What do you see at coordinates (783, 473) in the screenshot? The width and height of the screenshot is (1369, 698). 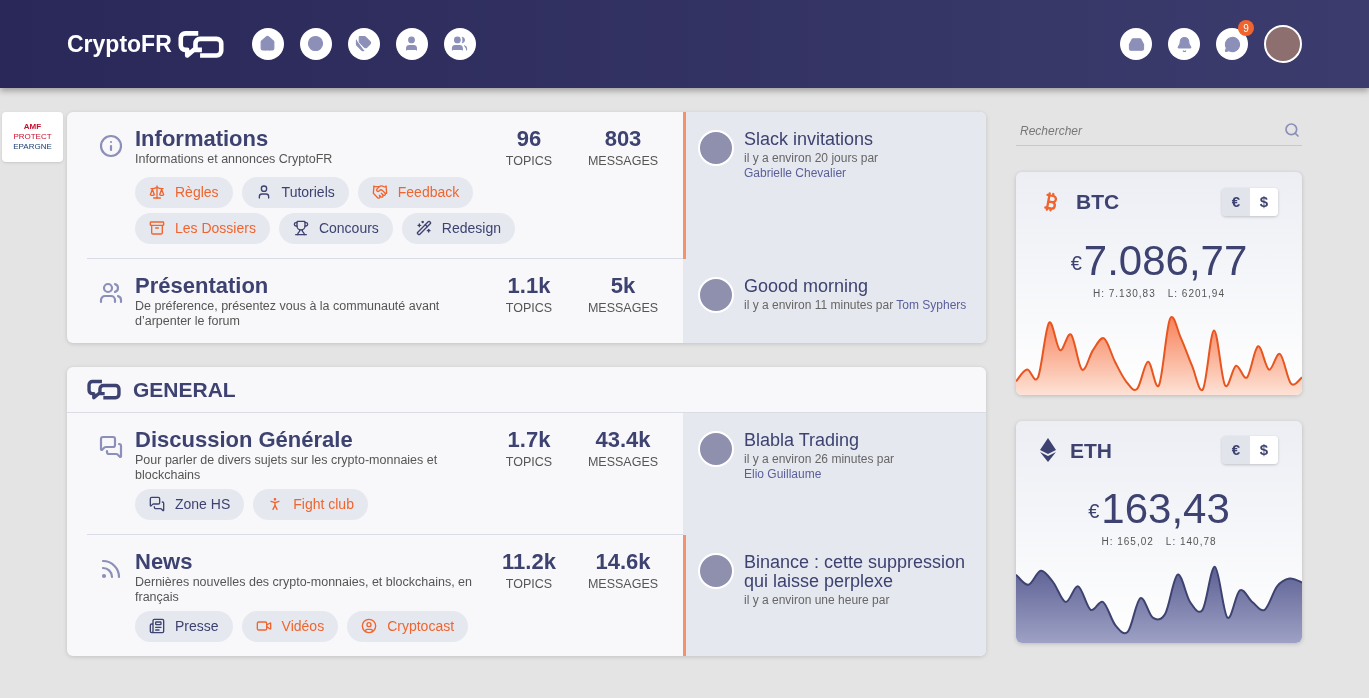 I see `author-link: Elio Guillaume` at bounding box center [783, 473].